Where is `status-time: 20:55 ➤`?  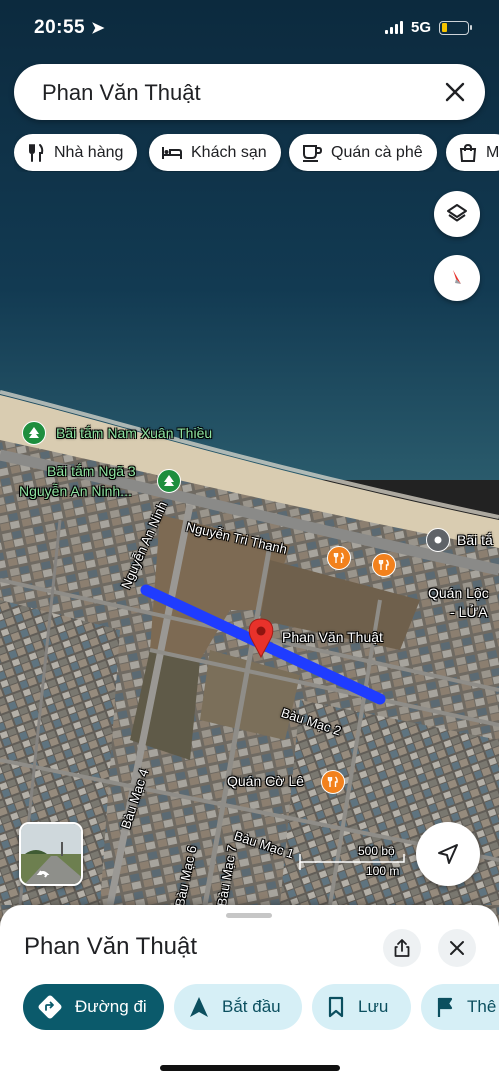
status-time: 20:55 ➤ is located at coordinates (70, 27).